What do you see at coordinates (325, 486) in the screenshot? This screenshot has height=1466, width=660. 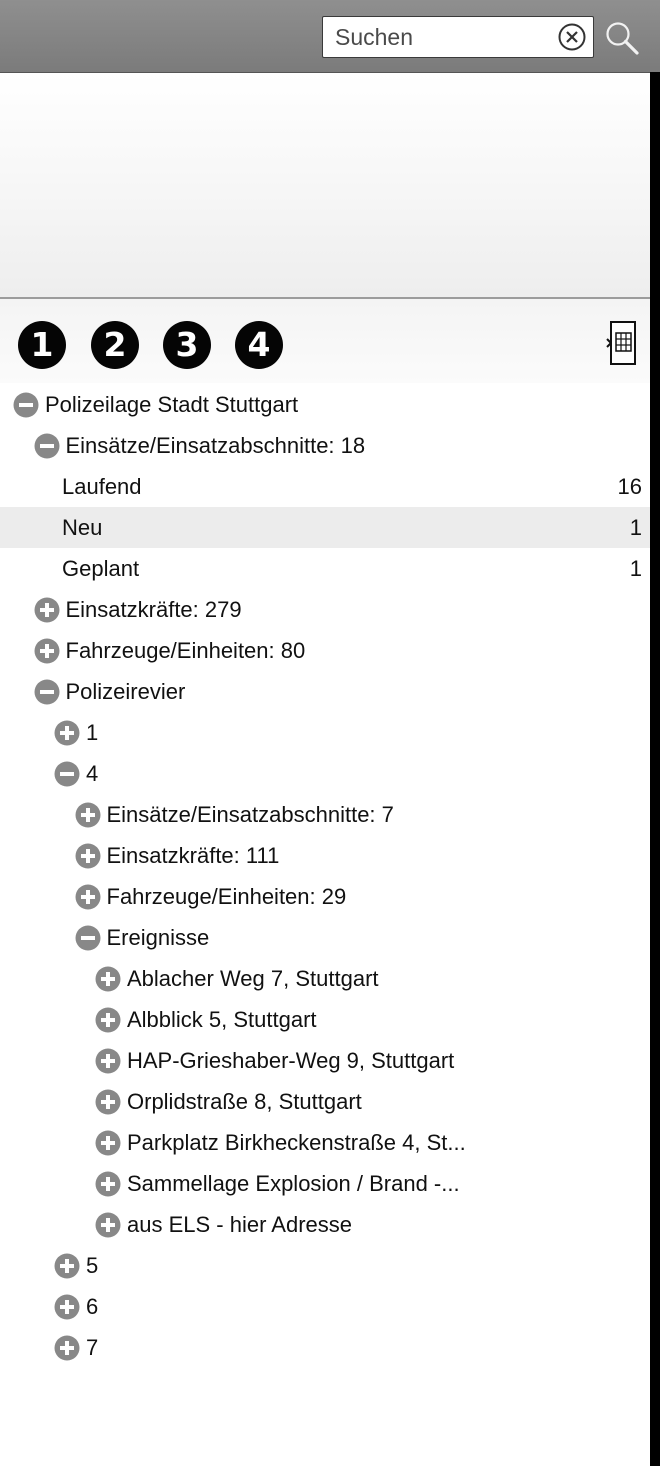 I see `tree-row: Laufend 16` at bounding box center [325, 486].